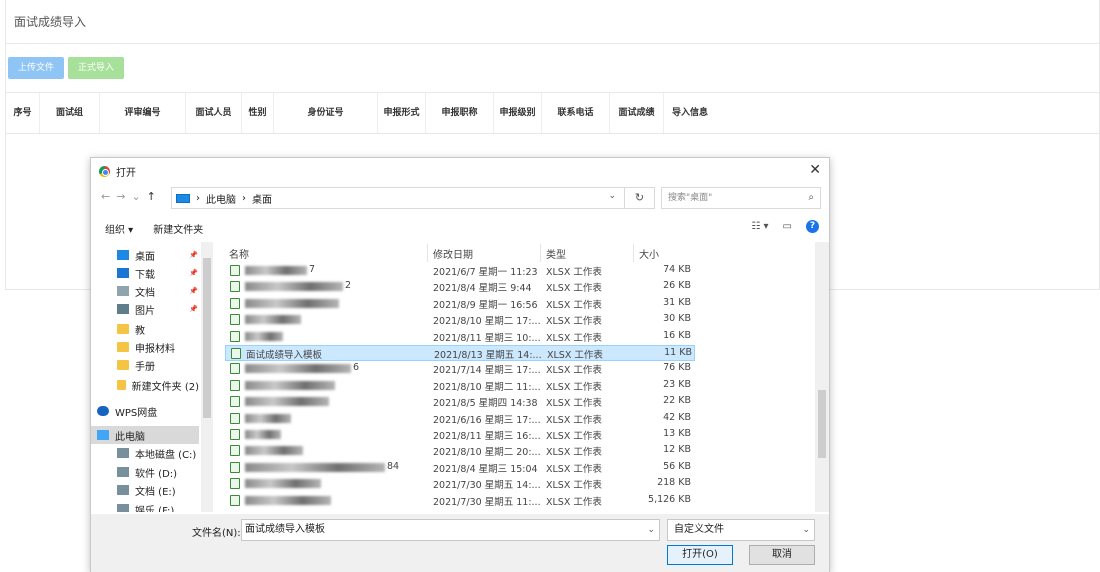 This screenshot has width=1100, height=572. Describe the element at coordinates (145, 453) in the screenshot. I see `nav-item: 本地磁盘 (C:)` at that location.